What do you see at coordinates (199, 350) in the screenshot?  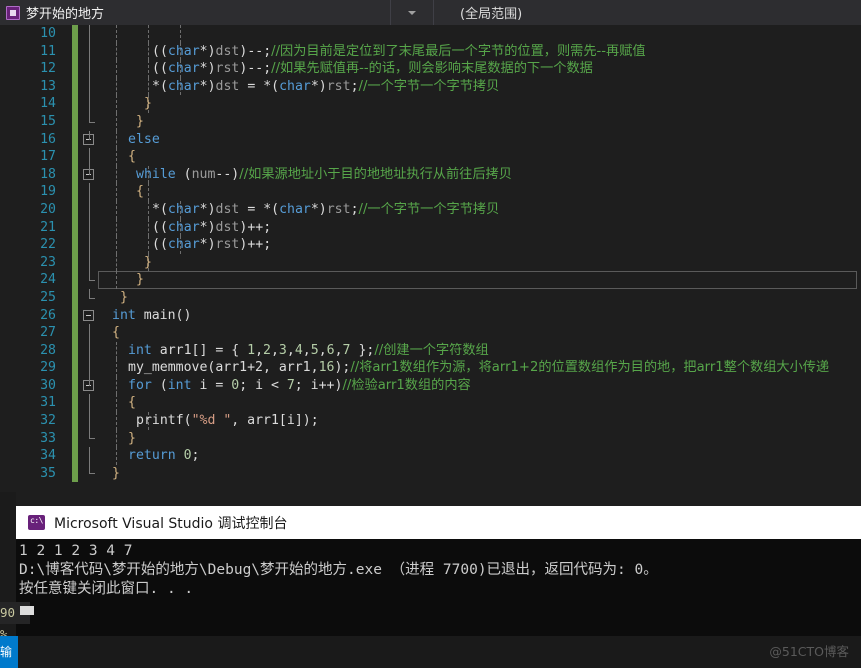 I see `code-token-punct: arr1[] = {` at bounding box center [199, 350].